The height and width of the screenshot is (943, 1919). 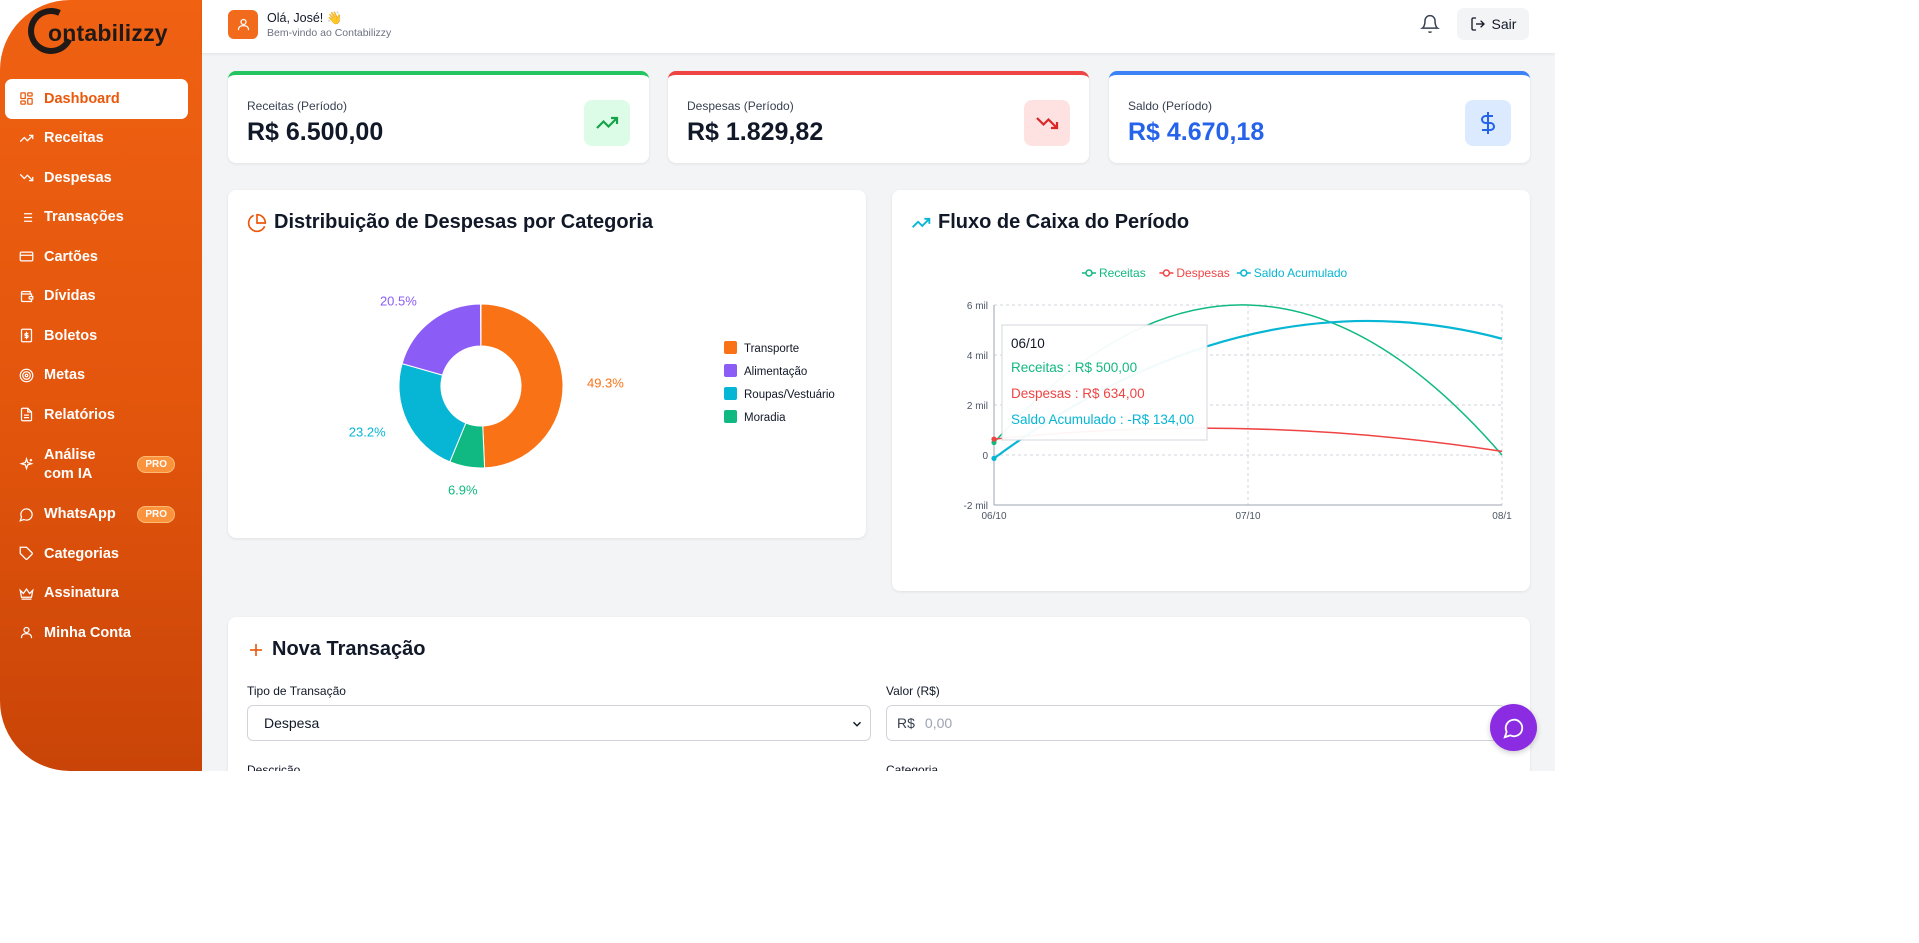 What do you see at coordinates (1174, 723) in the screenshot?
I see `valor-input` at bounding box center [1174, 723].